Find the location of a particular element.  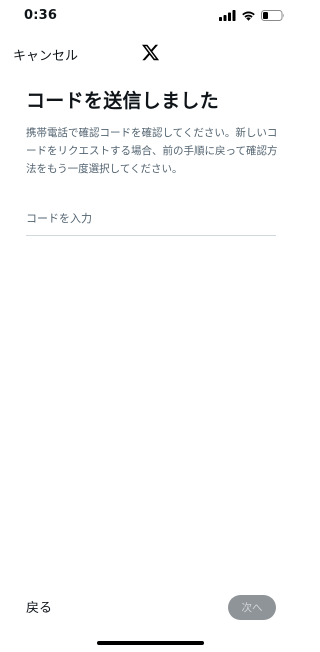

nav-bar: キャンセル is located at coordinates (150, 54).